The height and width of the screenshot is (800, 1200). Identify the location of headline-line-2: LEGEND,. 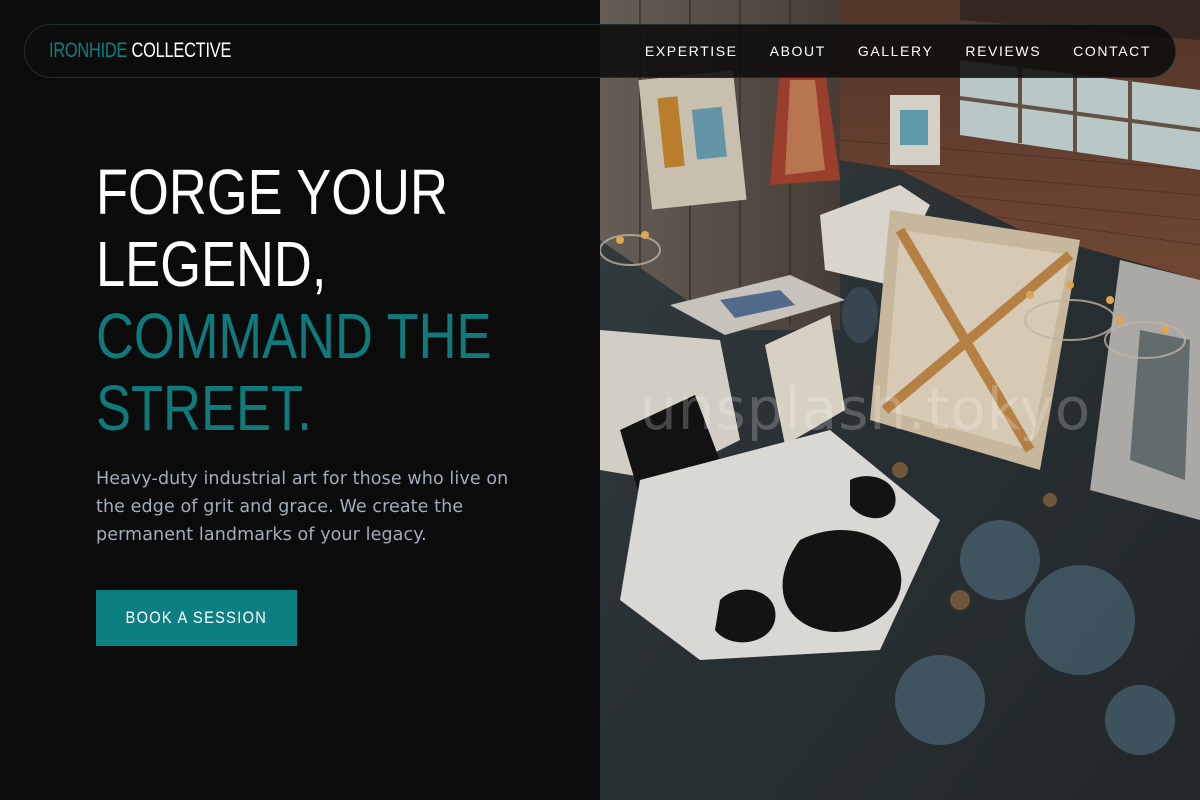
(211, 264).